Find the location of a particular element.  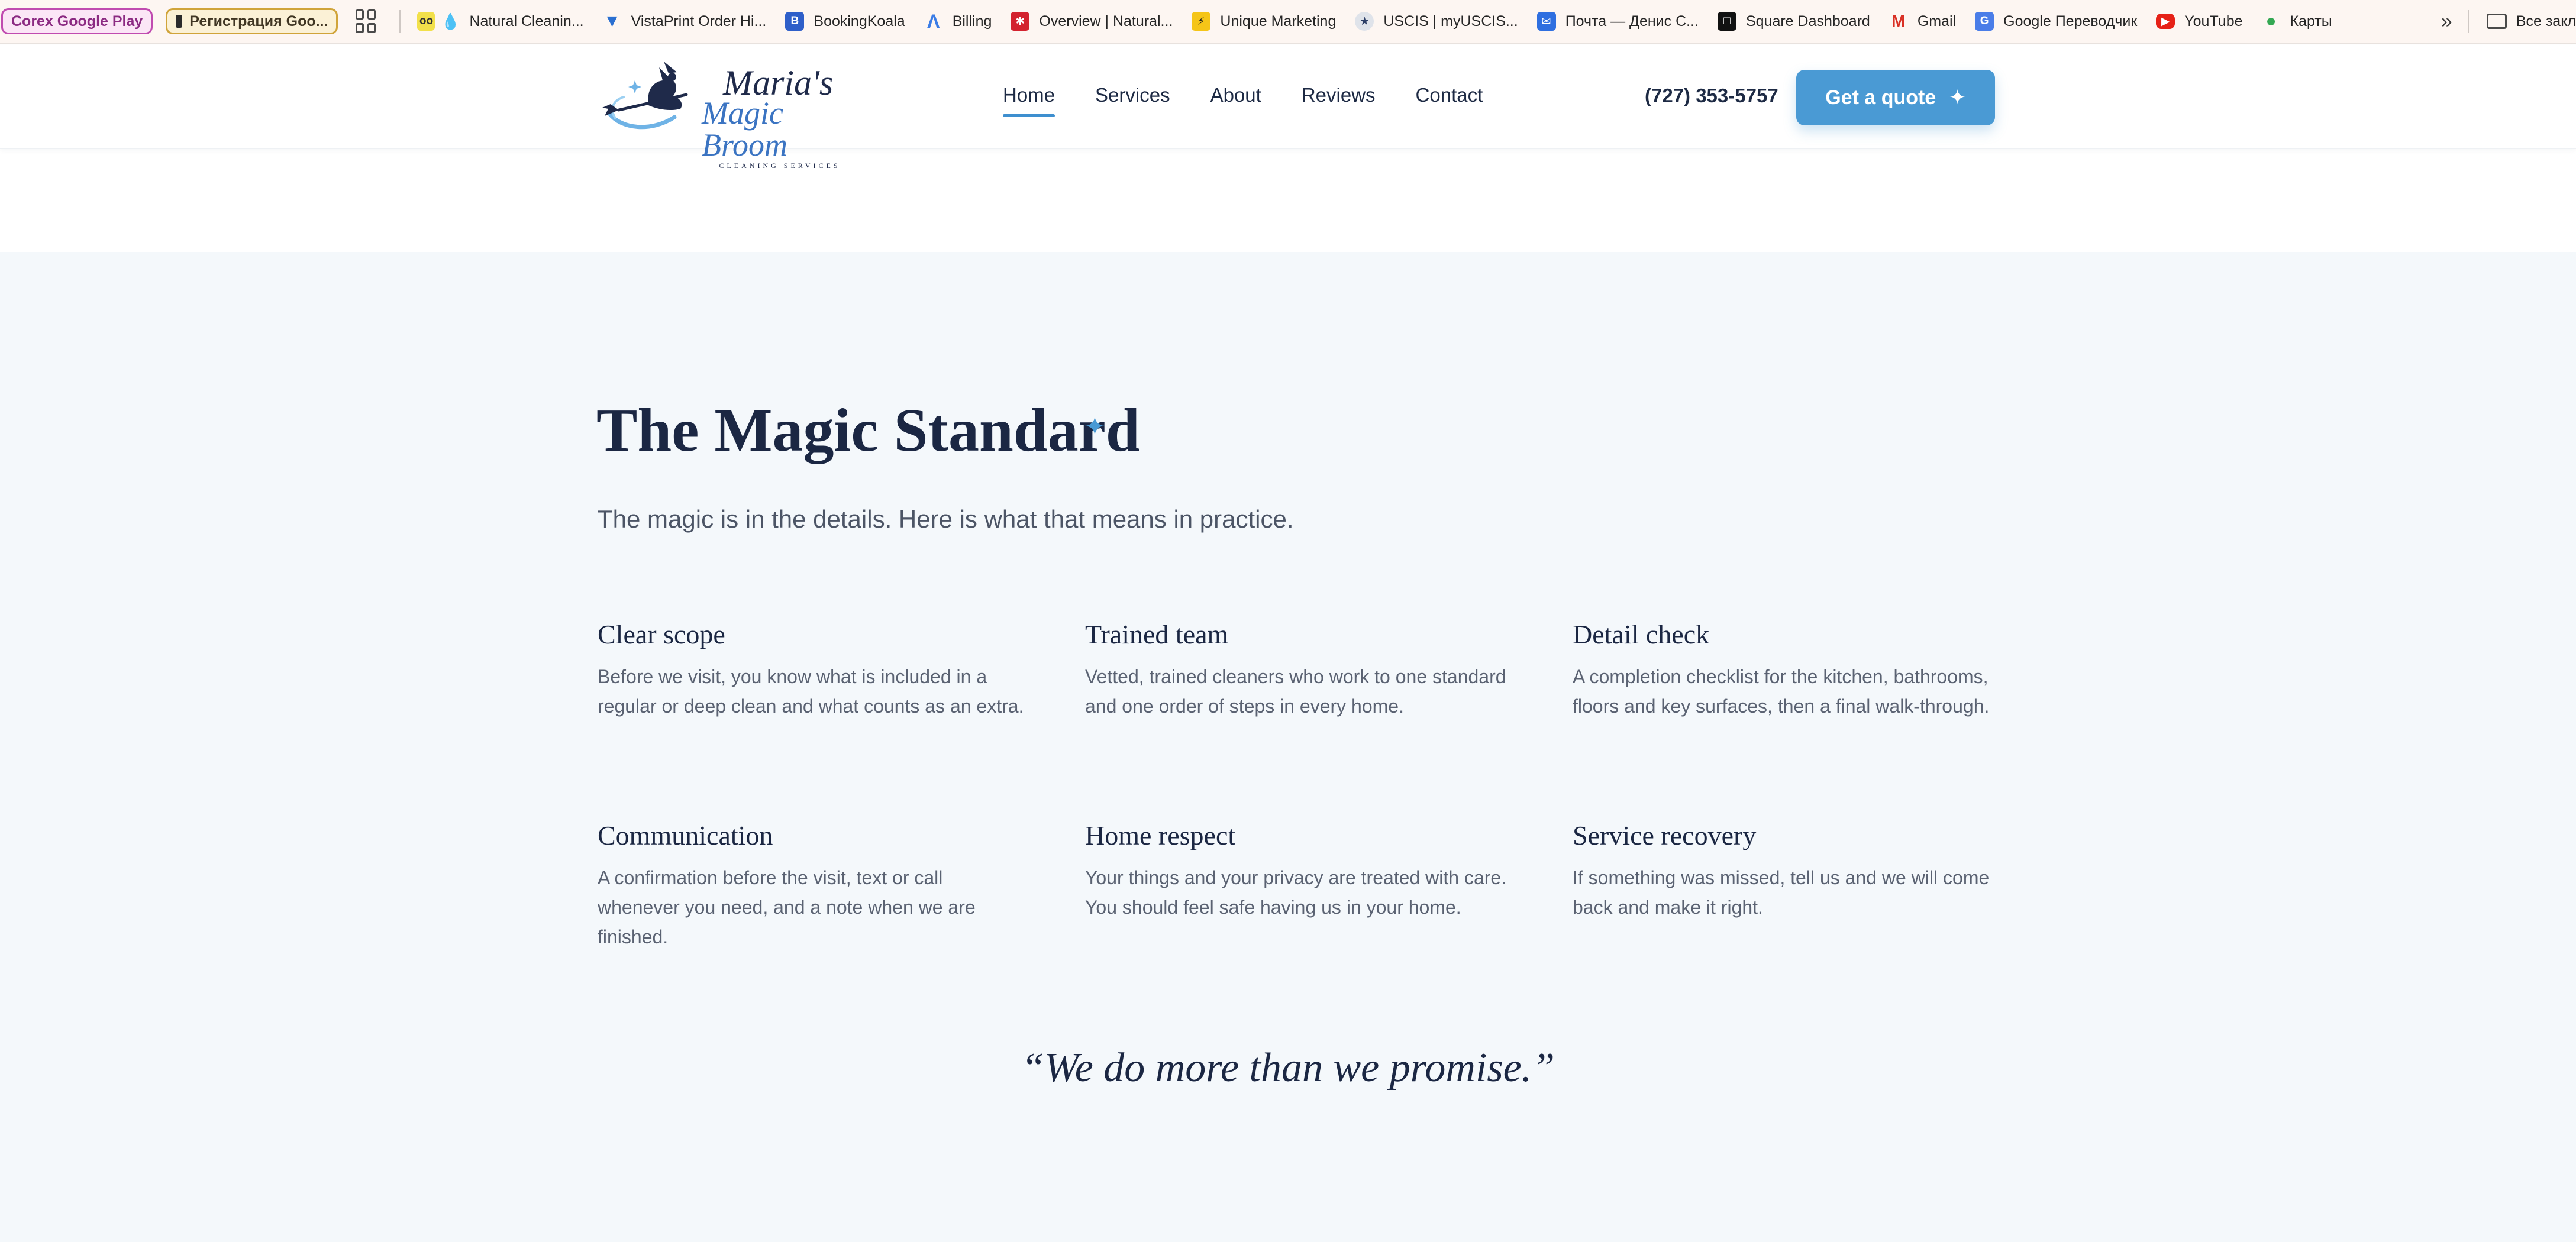

bookmark-gmail: M Gmail is located at coordinates (1922, 21).